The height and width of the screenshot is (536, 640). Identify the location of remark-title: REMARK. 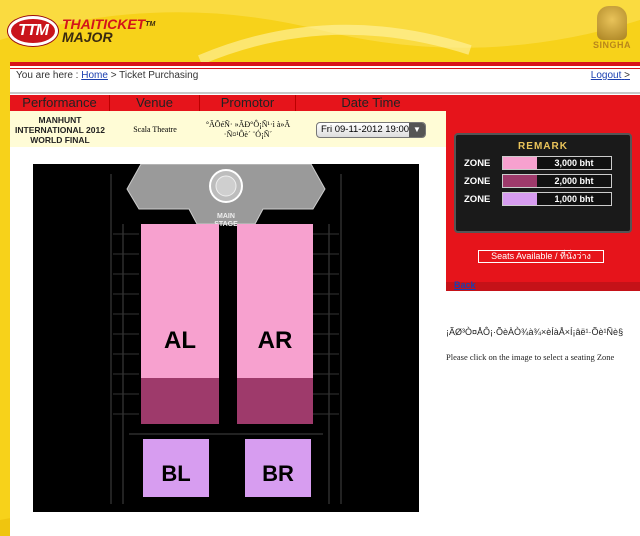
(543, 146).